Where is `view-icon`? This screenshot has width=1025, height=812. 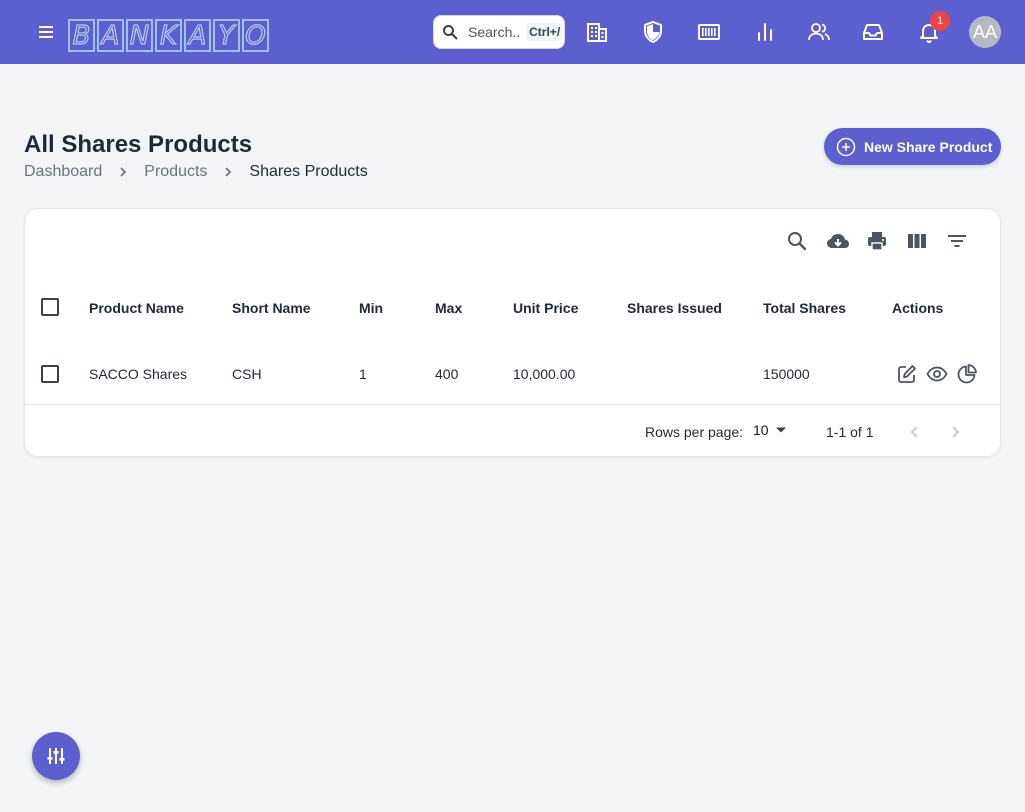 view-icon is located at coordinates (937, 374).